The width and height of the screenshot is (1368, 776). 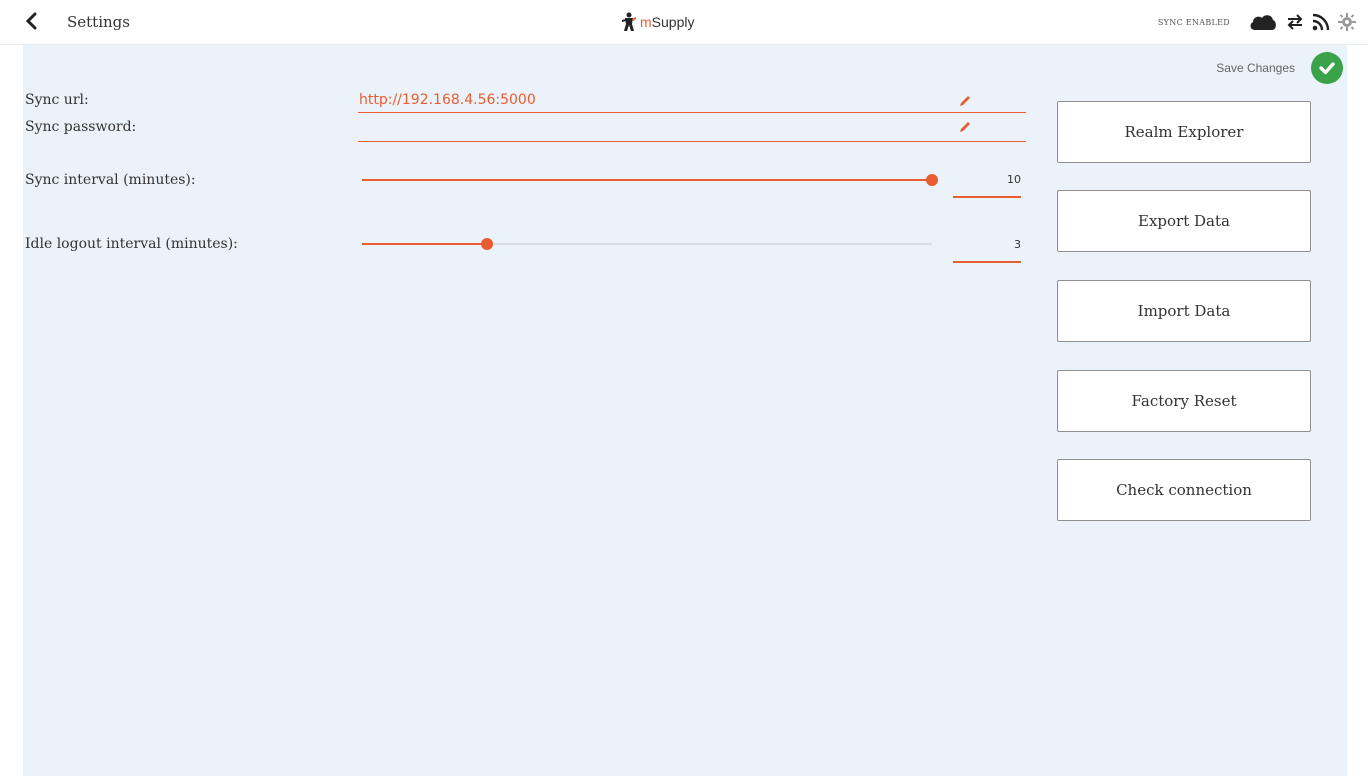 What do you see at coordinates (987, 197) in the screenshot?
I see `sync-interval-underline` at bounding box center [987, 197].